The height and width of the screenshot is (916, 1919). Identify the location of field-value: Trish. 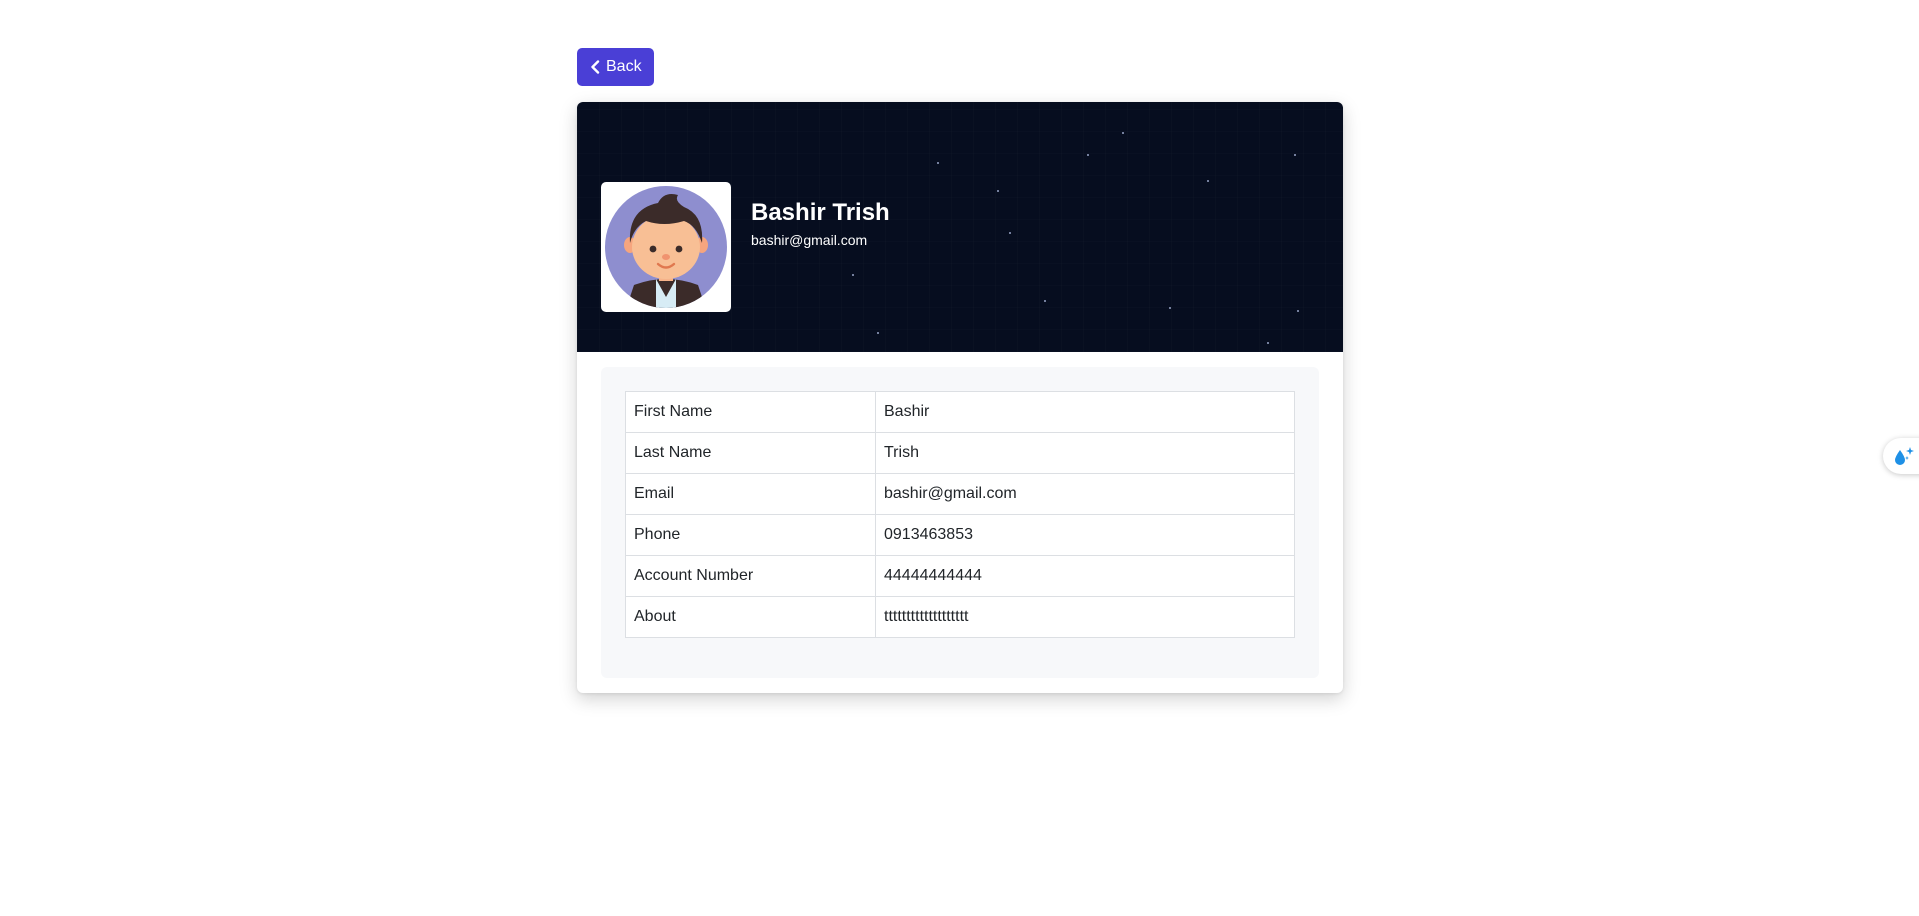
(1085, 453).